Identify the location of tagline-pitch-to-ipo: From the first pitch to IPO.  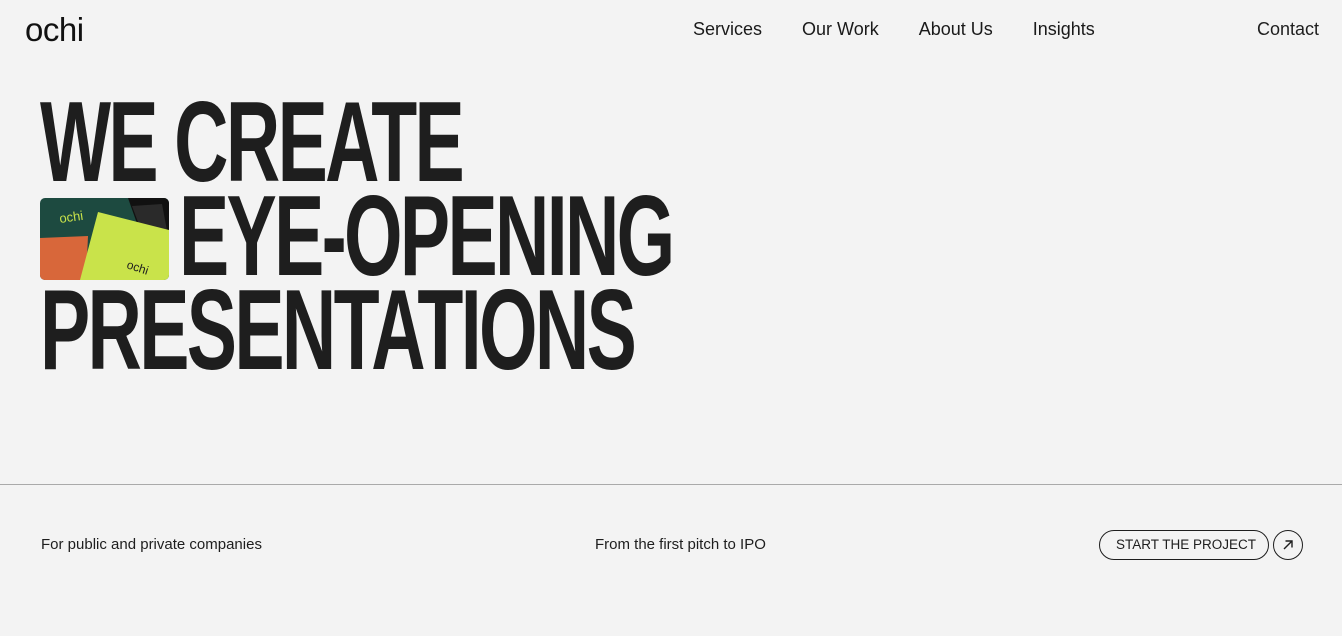
(680, 544).